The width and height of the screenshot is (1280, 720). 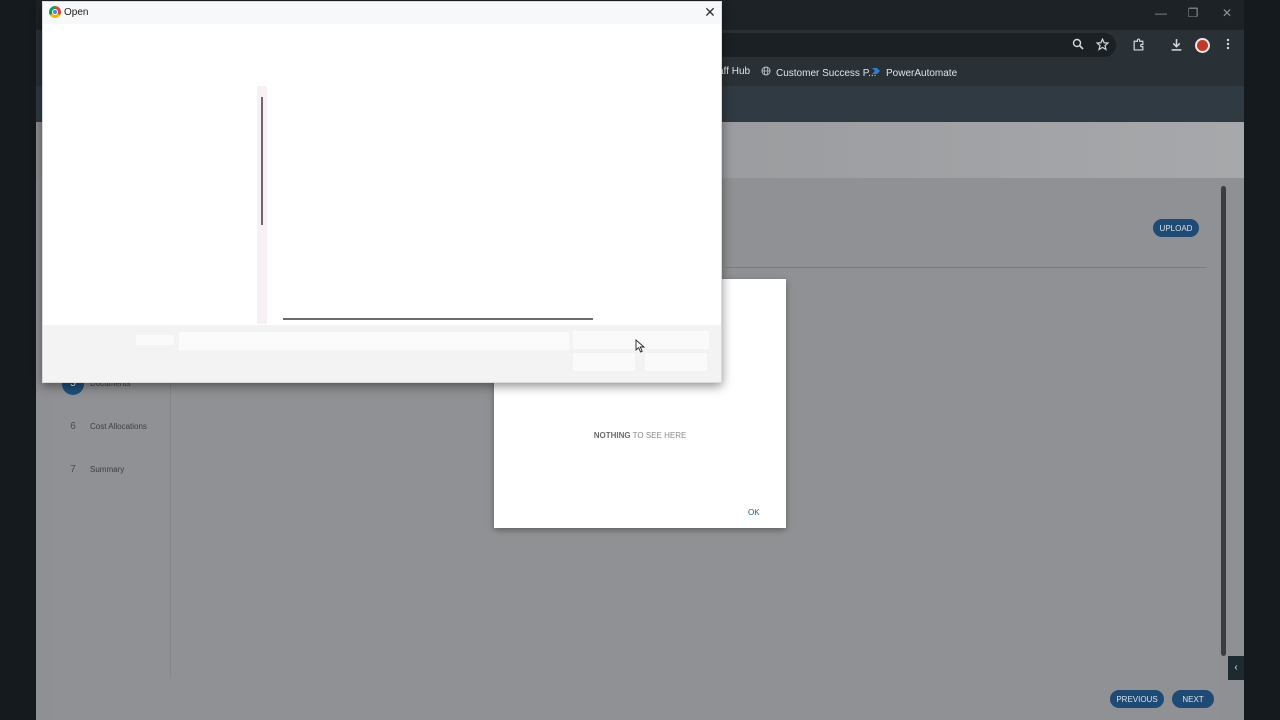 I want to click on empty-state-bold: NOTHING, so click(x=612, y=435).